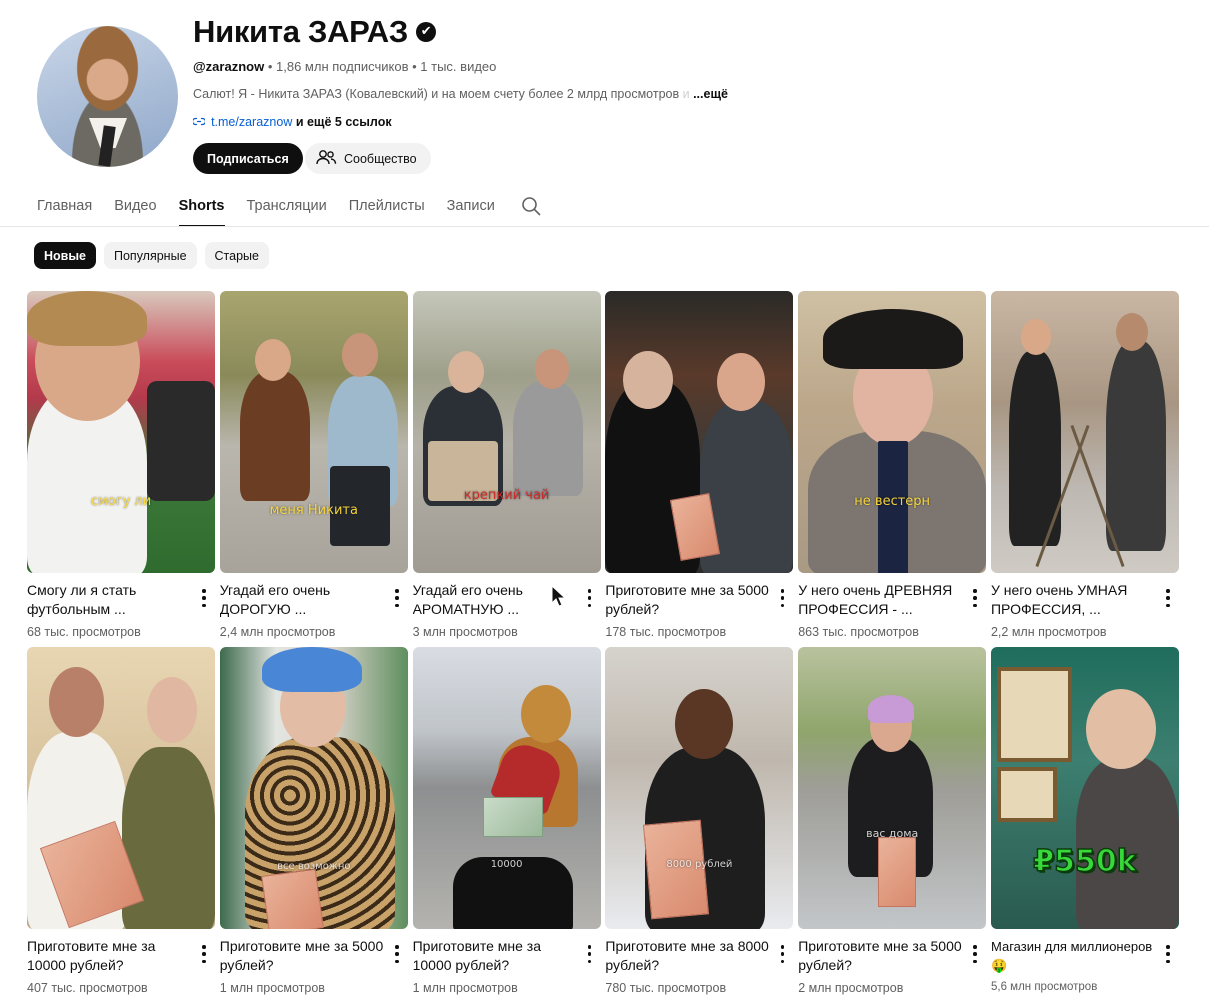 The width and height of the screenshot is (1209, 1000). Describe the element at coordinates (892, 432) in the screenshot. I see `short-thumbnail: не вестерн` at that location.